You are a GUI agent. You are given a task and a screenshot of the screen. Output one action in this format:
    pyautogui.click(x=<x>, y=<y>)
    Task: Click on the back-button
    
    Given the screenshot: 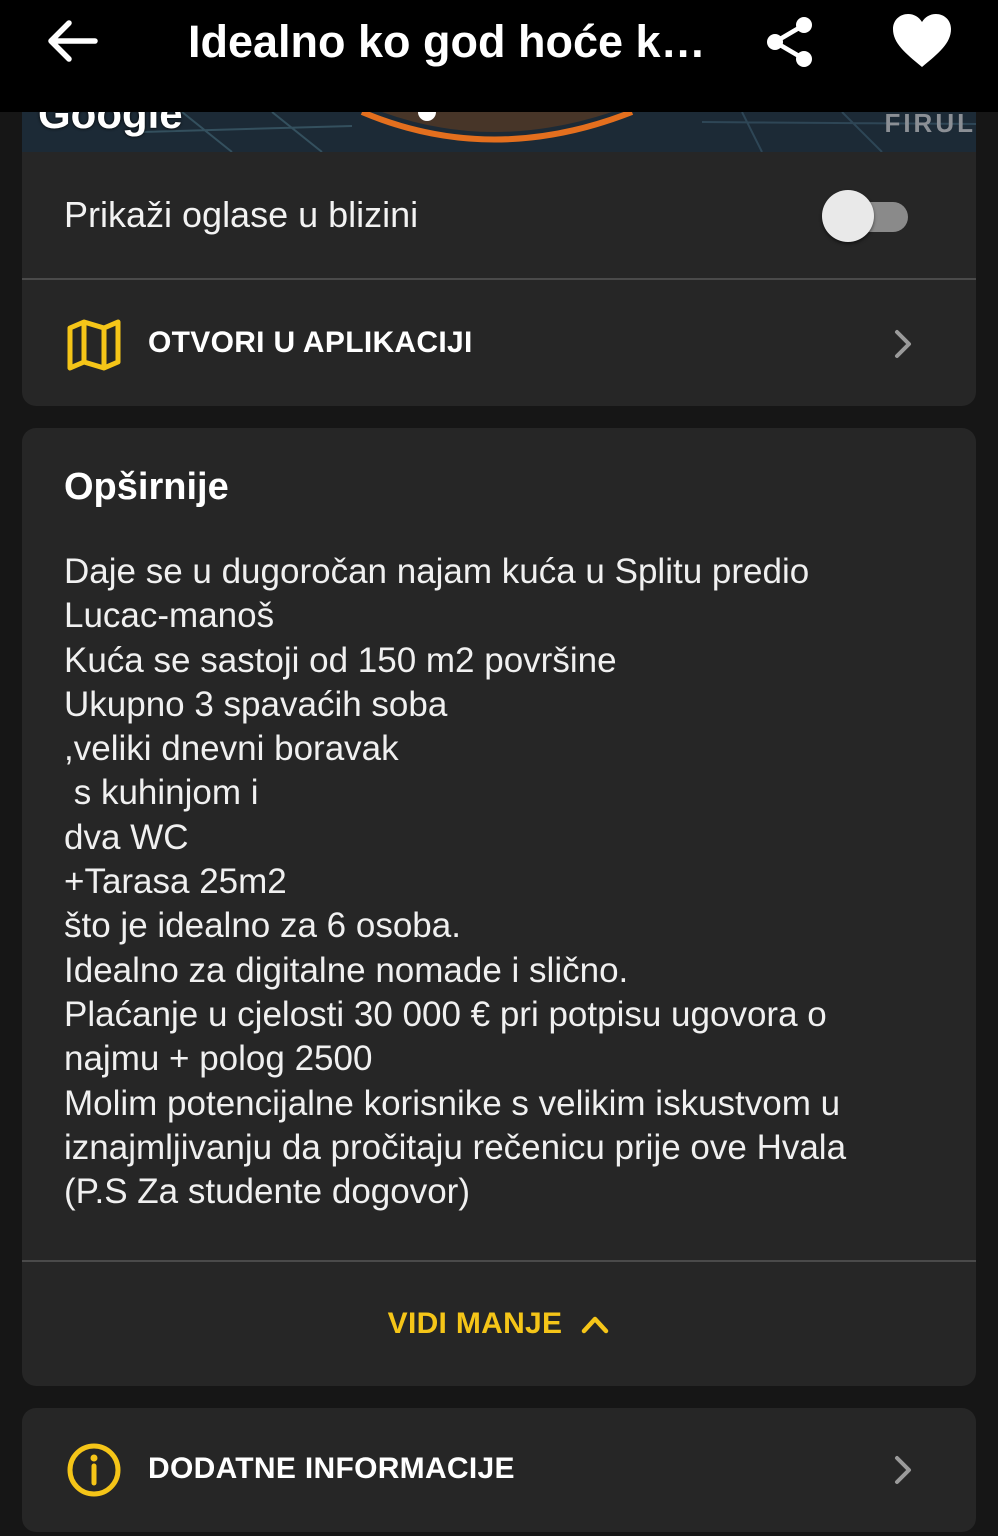 What is the action you would take?
    pyautogui.click(x=72, y=41)
    